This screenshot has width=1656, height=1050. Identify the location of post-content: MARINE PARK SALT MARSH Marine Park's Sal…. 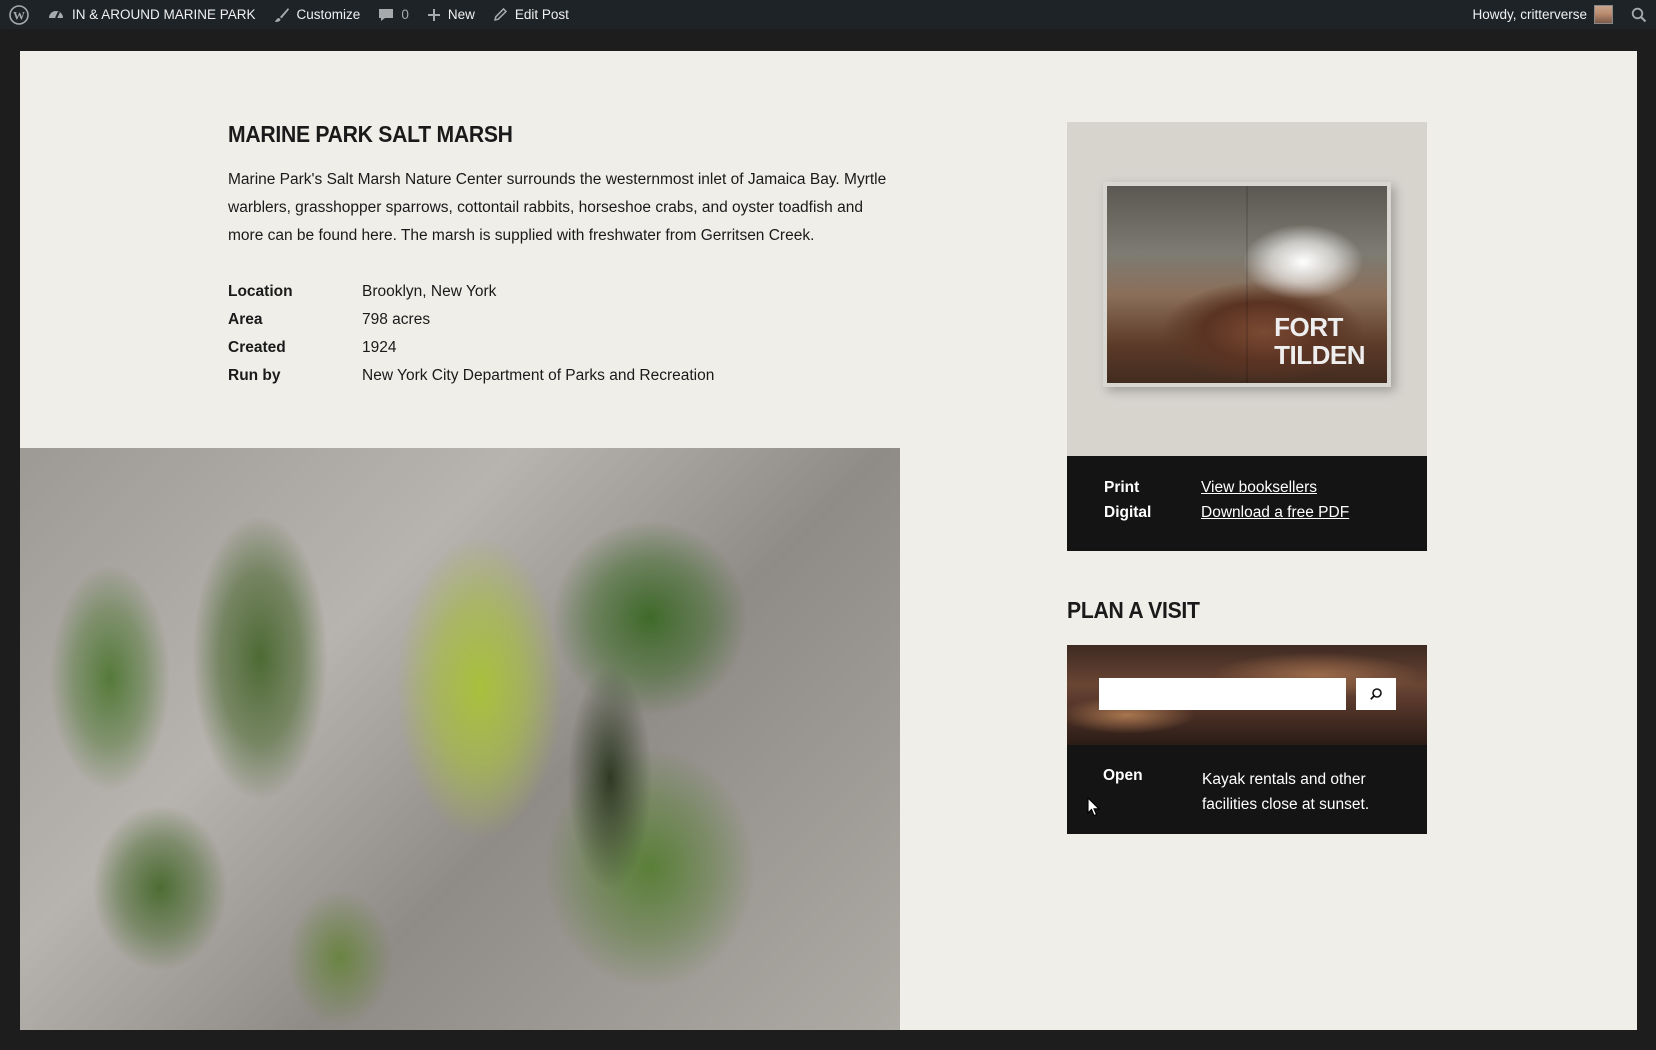
(573, 255).